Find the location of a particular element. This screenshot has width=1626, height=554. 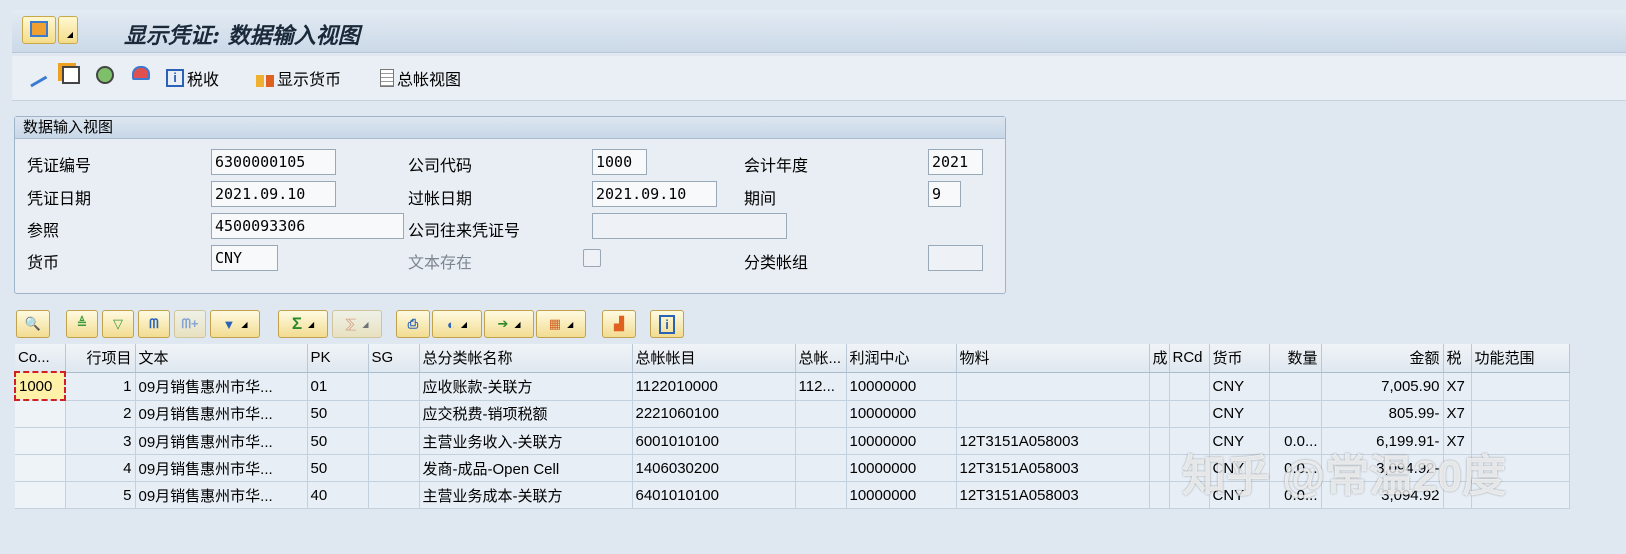

table-cell: 2 is located at coordinates (100, 414).